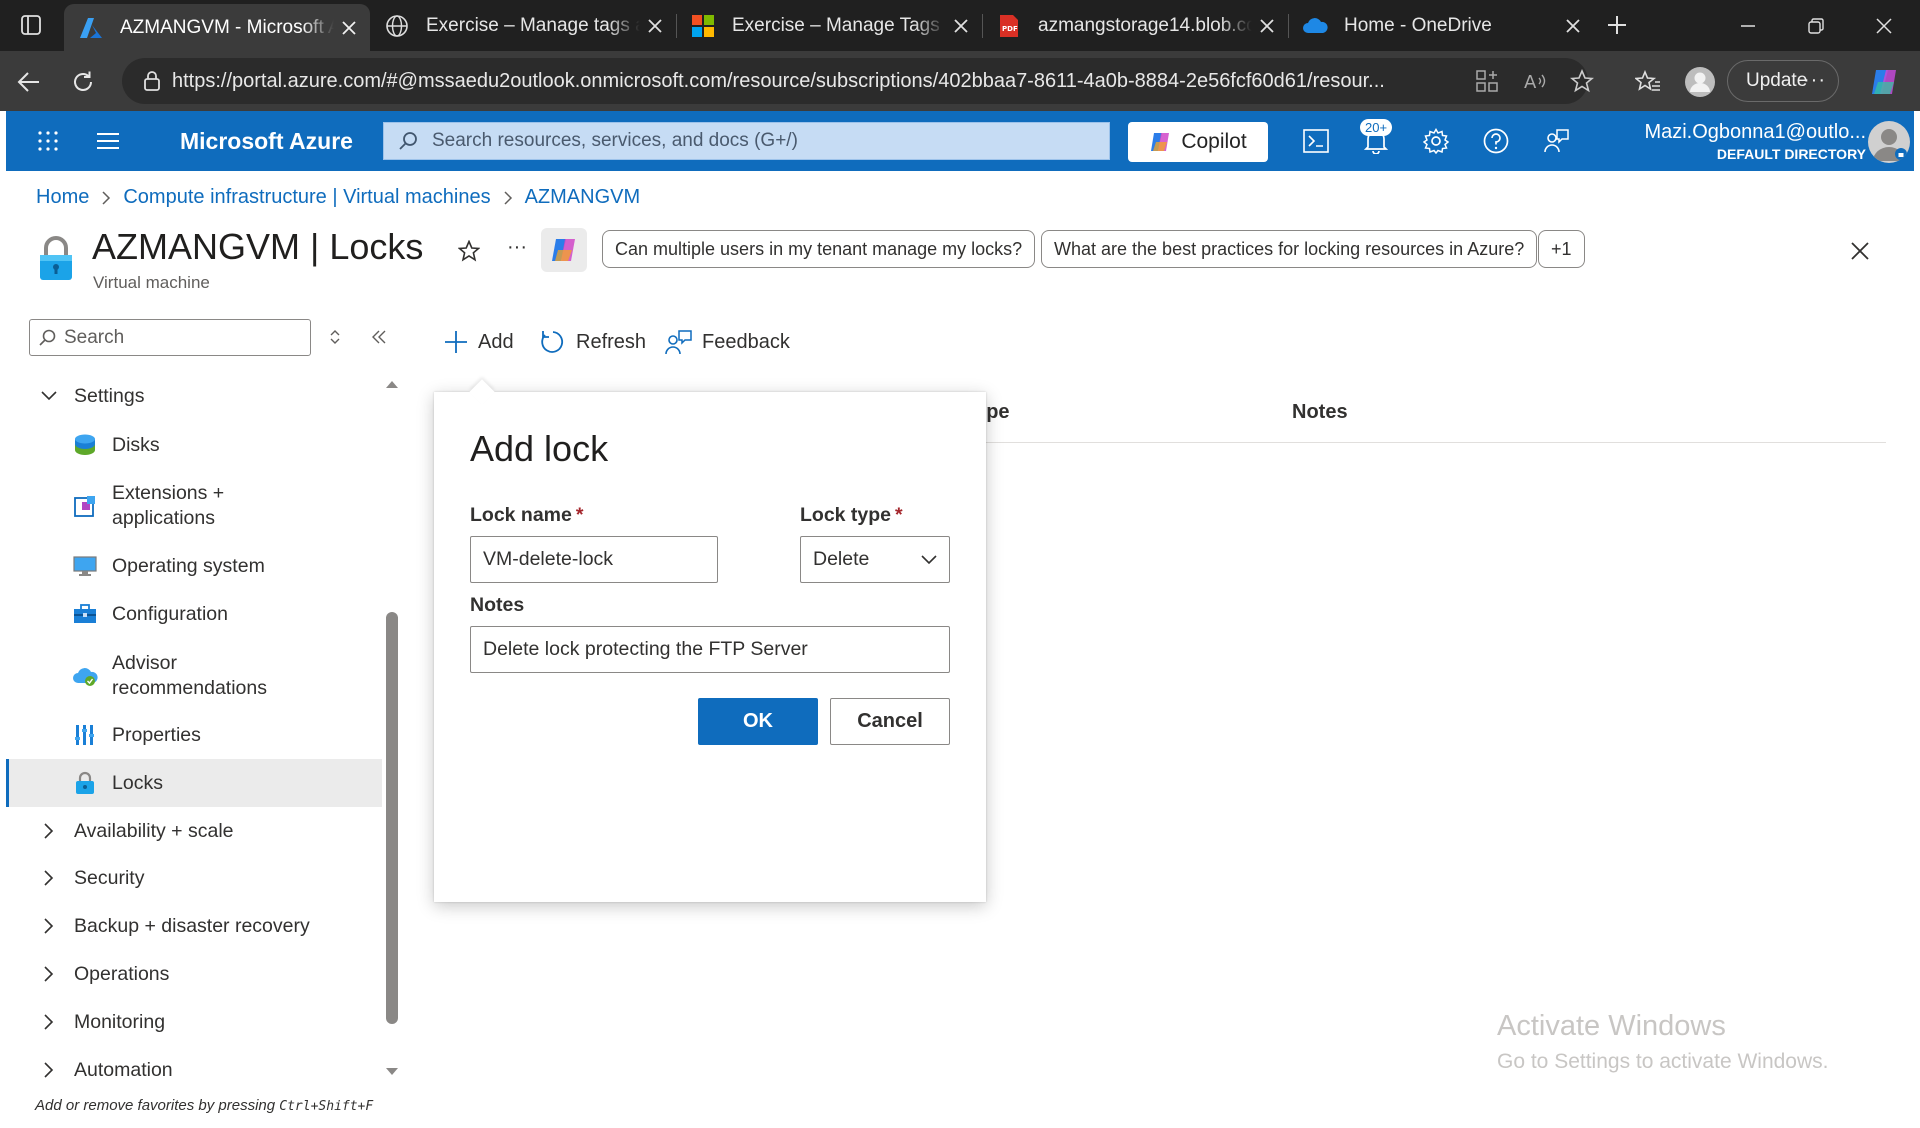  Describe the element at coordinates (851, 515) in the screenshot. I see `lock-type-label: Lock type *` at that location.